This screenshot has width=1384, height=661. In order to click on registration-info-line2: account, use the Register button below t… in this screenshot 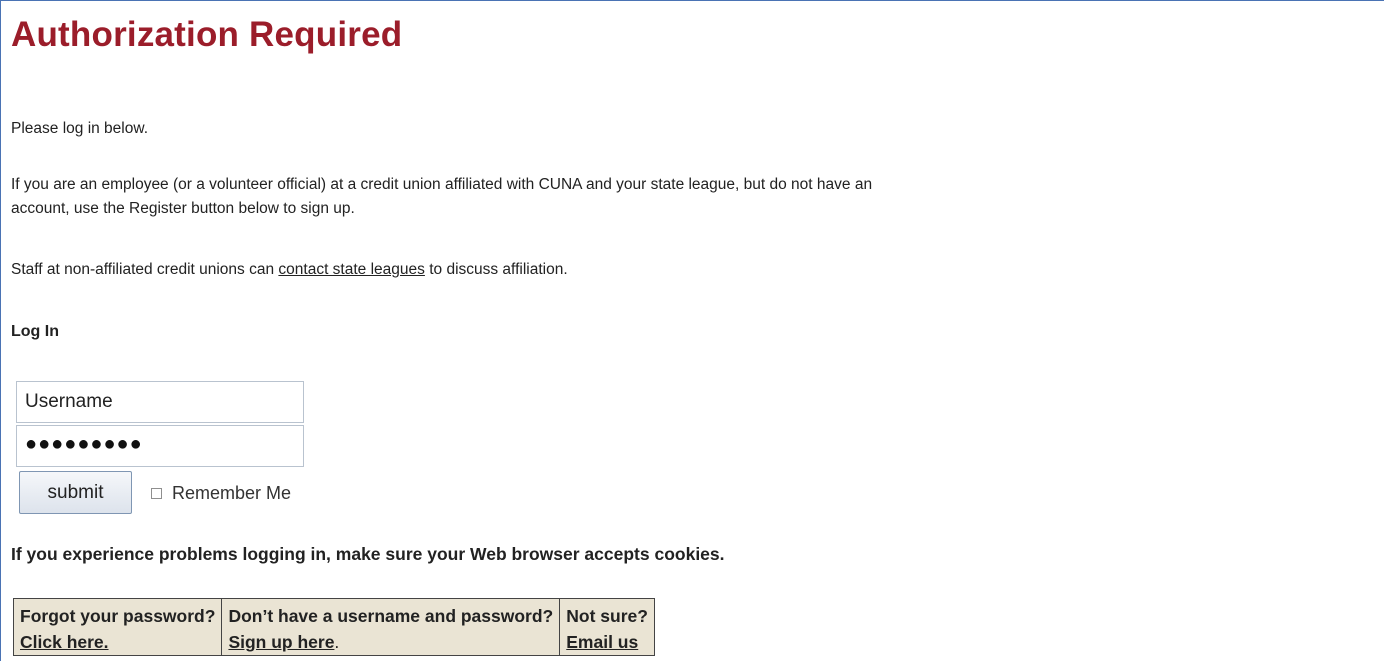, I will do `click(183, 208)`.